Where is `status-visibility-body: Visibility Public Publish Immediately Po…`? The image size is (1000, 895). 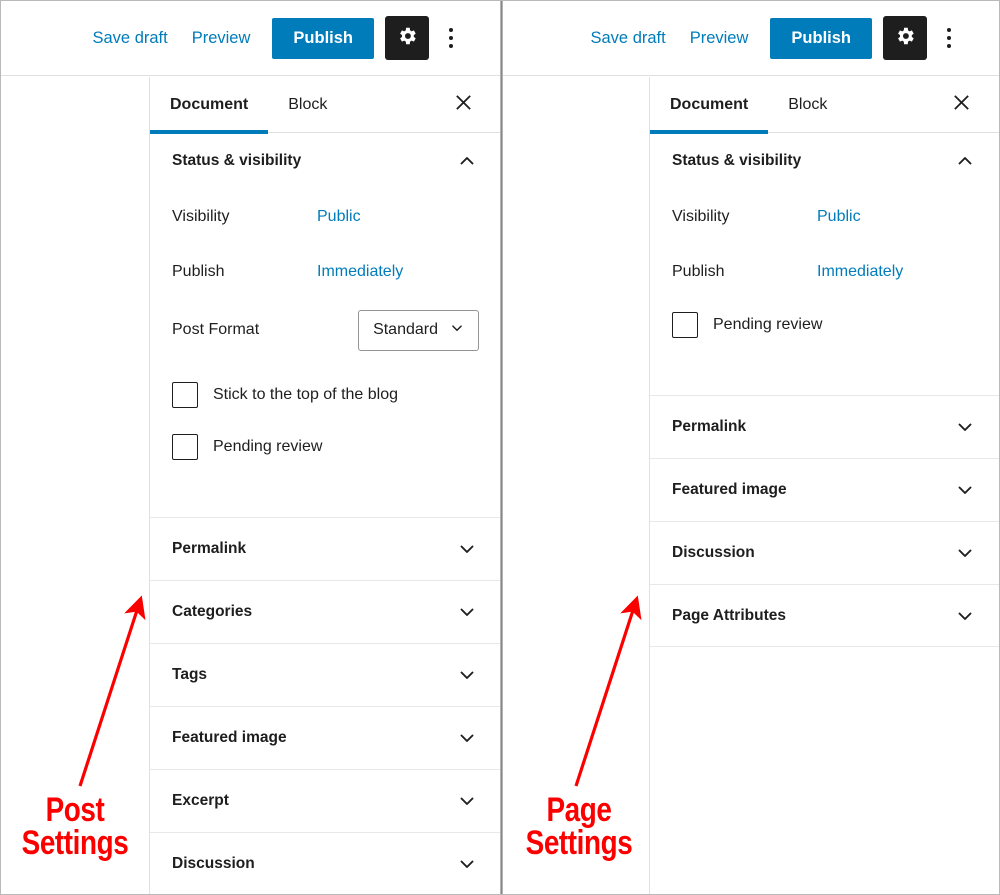 status-visibility-body: Visibility Public Publish Immediately Po… is located at coordinates (325, 353).